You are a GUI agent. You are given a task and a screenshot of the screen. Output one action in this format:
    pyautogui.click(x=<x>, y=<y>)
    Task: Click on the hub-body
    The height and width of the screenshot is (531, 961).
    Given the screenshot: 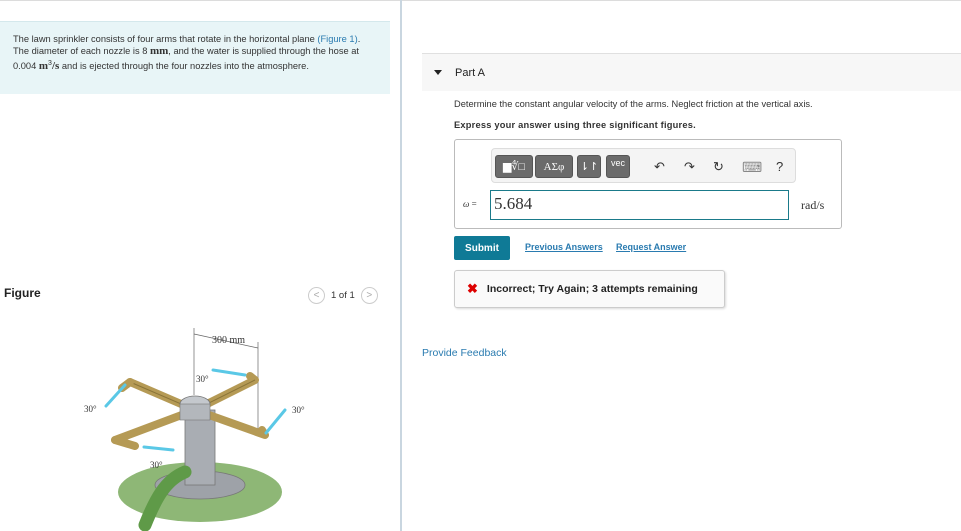 What is the action you would take?
    pyautogui.click(x=195, y=412)
    